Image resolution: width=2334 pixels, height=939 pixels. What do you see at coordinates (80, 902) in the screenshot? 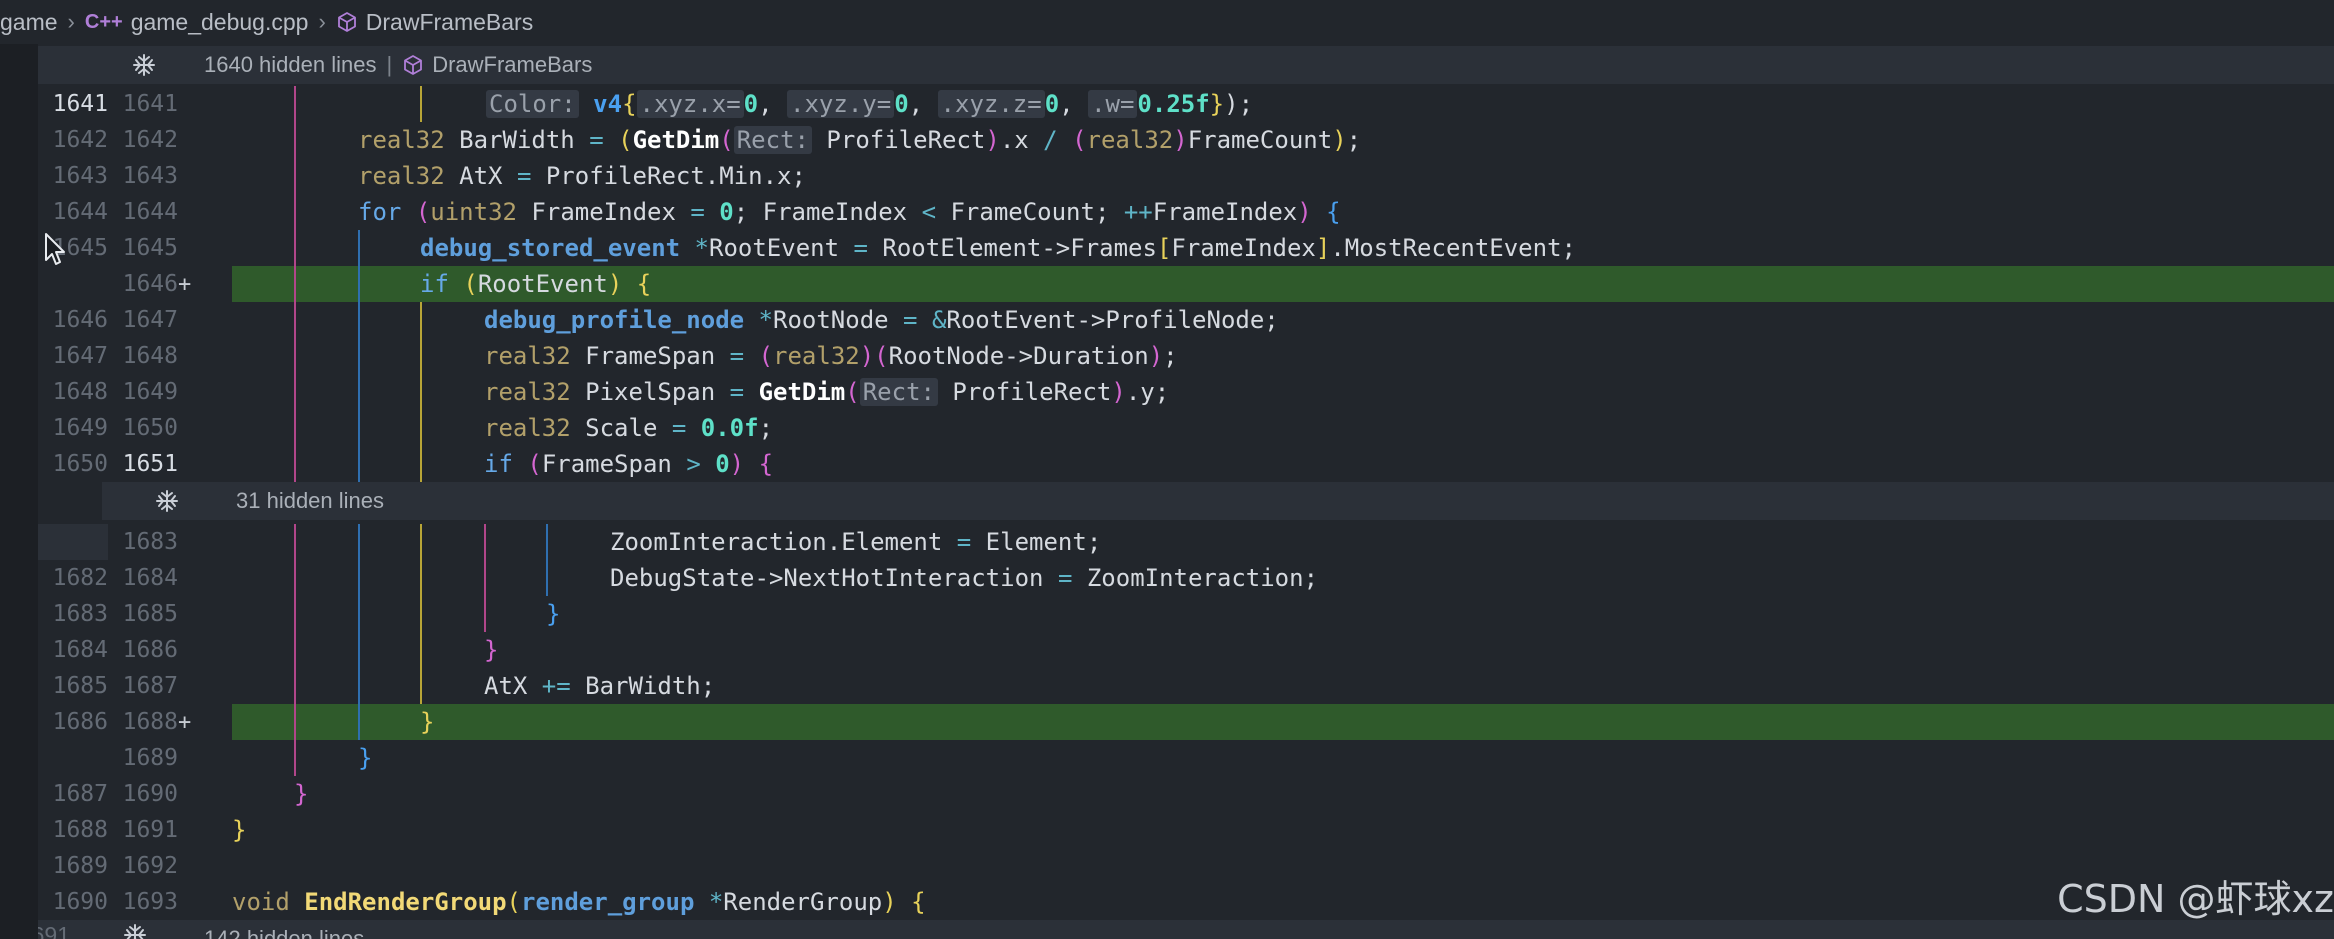
I see `original-line-number: 1690` at bounding box center [80, 902].